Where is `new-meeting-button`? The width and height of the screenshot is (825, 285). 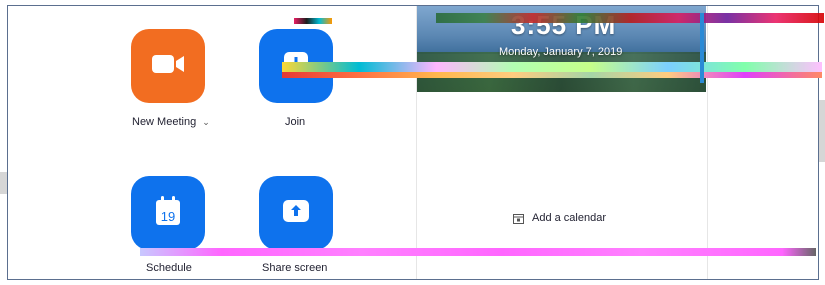
new-meeting-button is located at coordinates (168, 66).